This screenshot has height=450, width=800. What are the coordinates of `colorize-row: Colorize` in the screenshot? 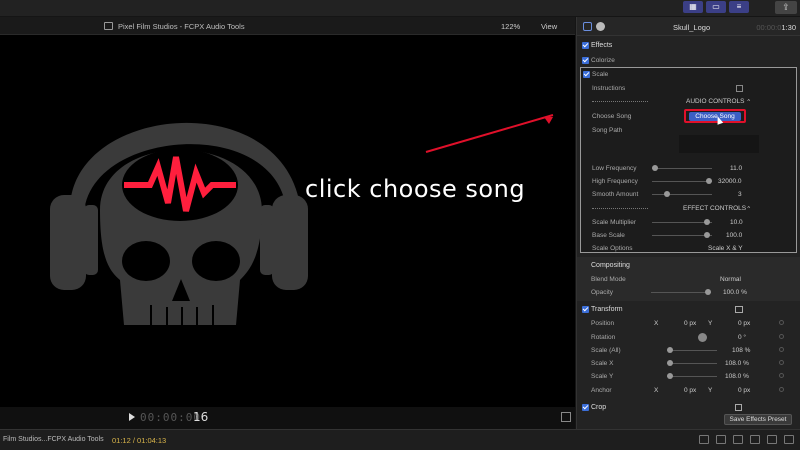 It's located at (688, 60).